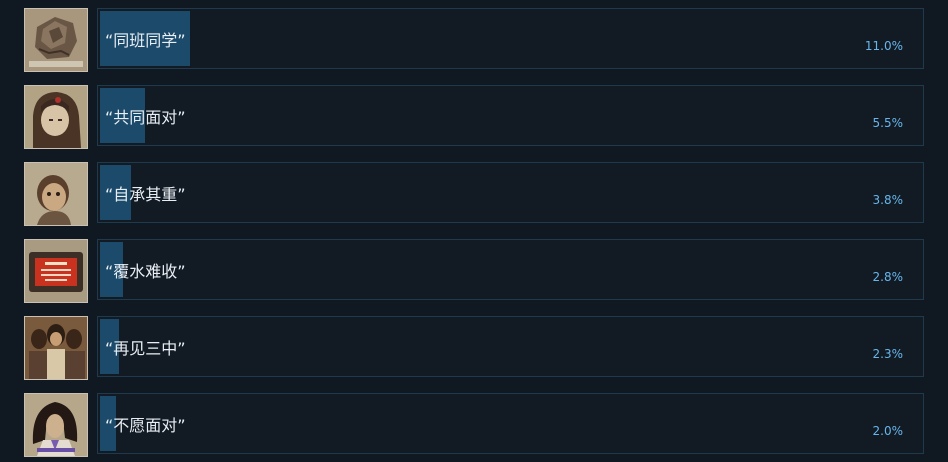  I want to click on achievement-row: “自承其重” 3.8%, so click(474, 195).